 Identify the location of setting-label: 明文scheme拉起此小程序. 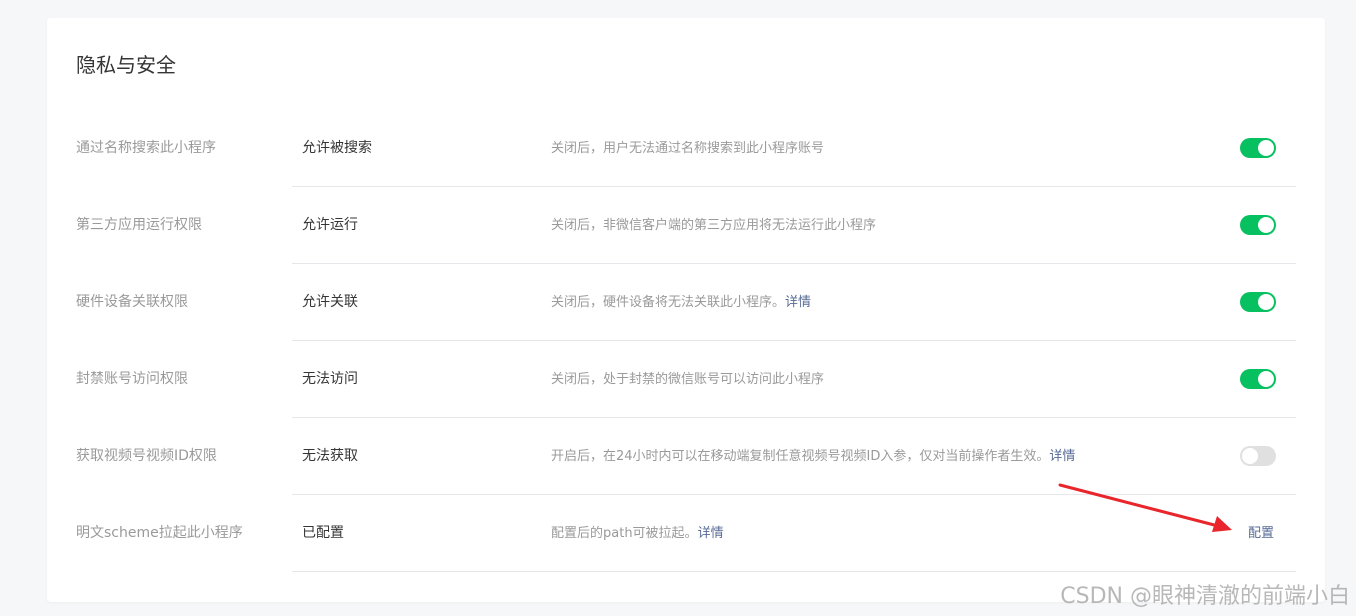
(159, 533).